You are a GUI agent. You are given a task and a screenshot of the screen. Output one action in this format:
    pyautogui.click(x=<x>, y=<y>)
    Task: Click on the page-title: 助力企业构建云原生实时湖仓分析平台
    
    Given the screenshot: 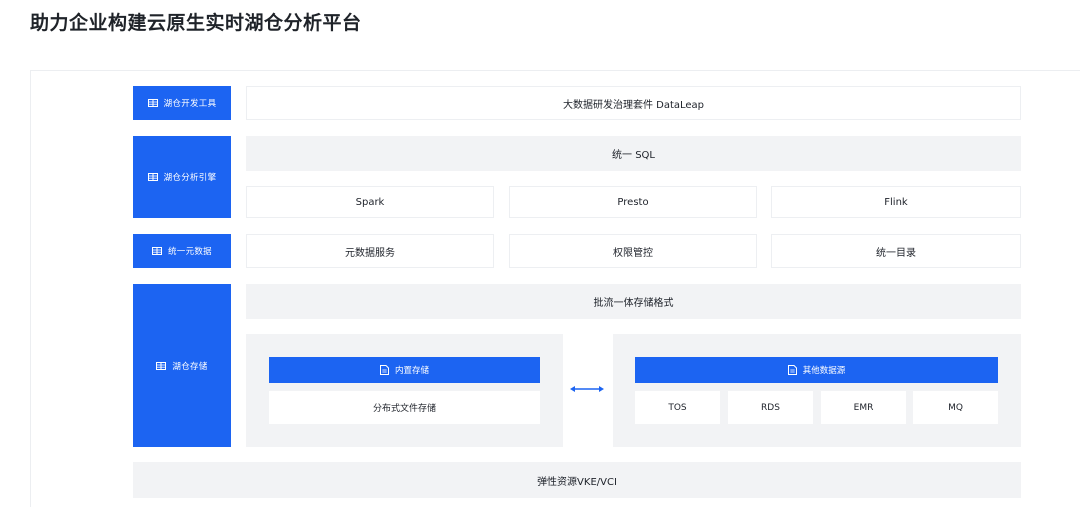 What is the action you would take?
    pyautogui.click(x=196, y=23)
    